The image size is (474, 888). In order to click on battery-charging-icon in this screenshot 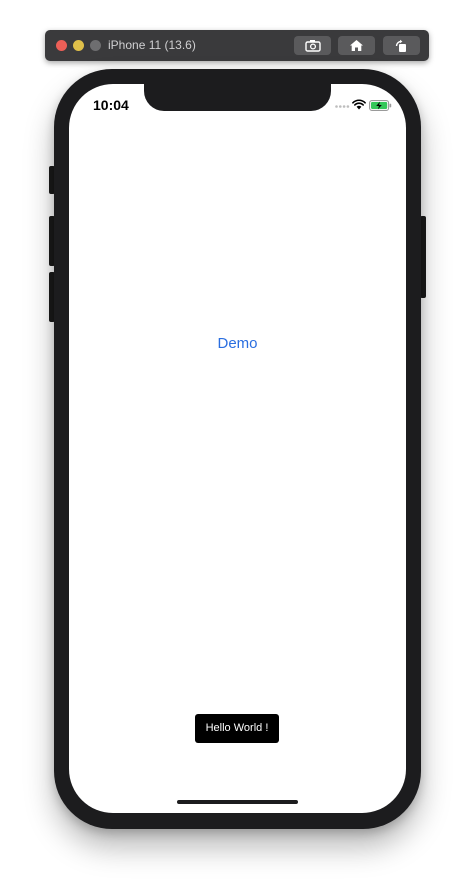, I will do `click(380, 105)`.